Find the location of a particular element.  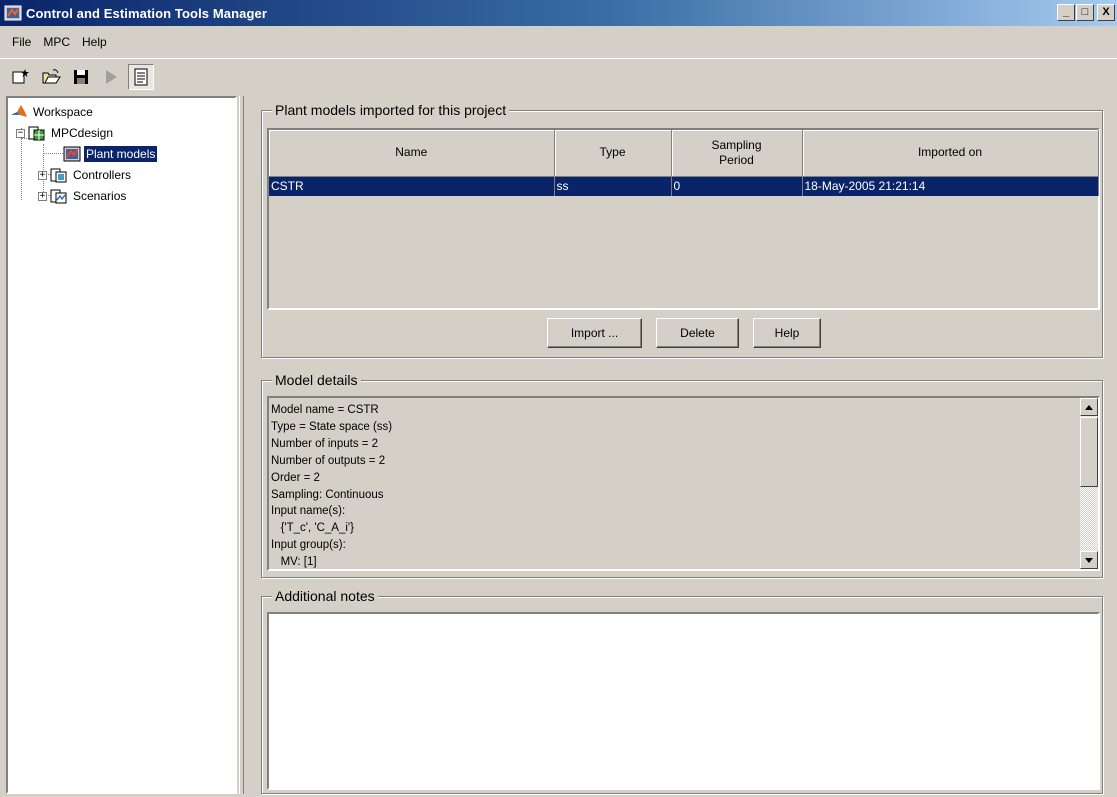

run-button is located at coordinates (111, 77).